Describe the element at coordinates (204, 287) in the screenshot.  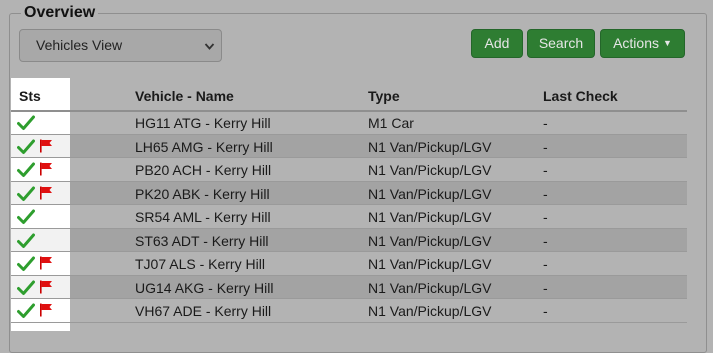
I see `vehicle-name: UG14 AKG - Kerry Hill` at that location.